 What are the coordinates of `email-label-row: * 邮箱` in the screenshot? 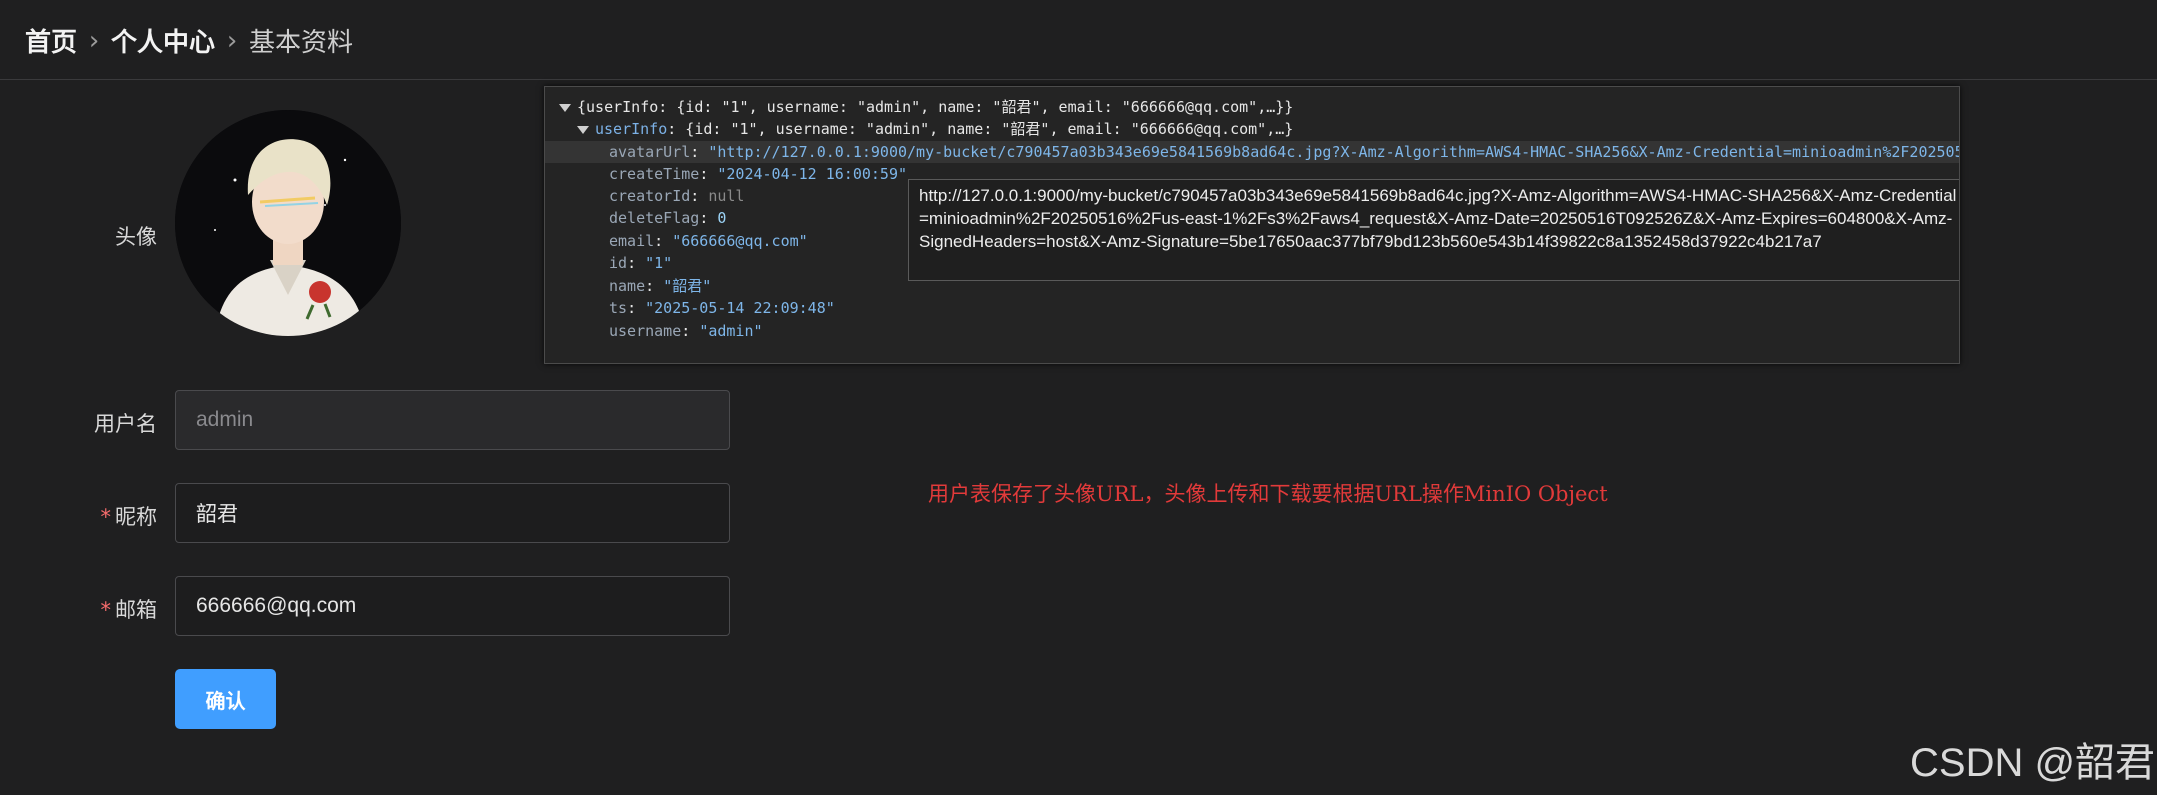 It's located at (97, 609).